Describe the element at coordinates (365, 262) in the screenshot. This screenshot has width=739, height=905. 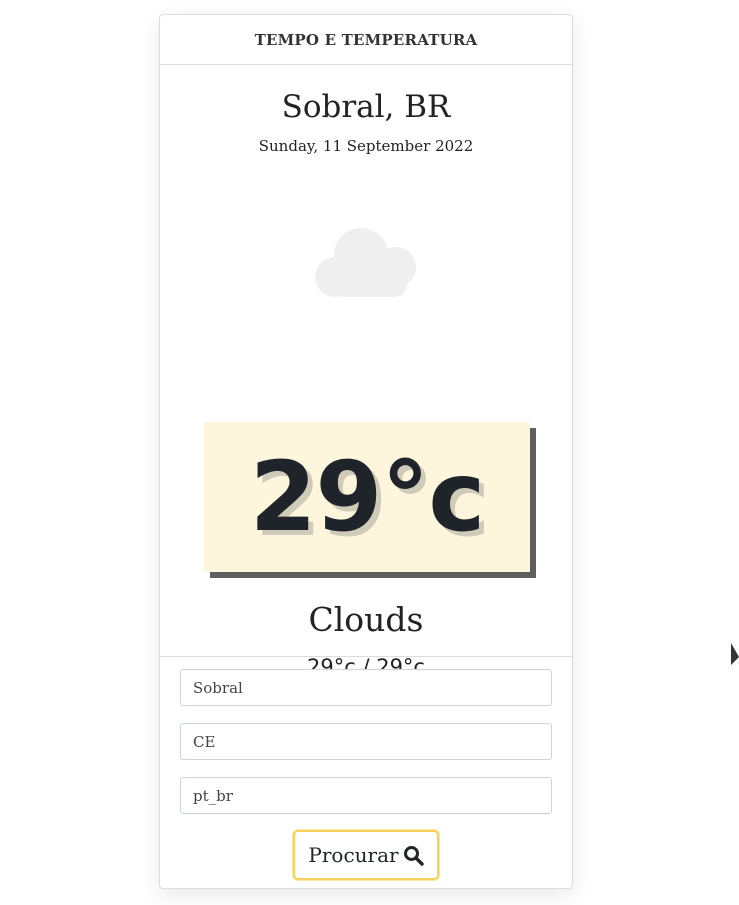
I see `cloud-icon` at that location.